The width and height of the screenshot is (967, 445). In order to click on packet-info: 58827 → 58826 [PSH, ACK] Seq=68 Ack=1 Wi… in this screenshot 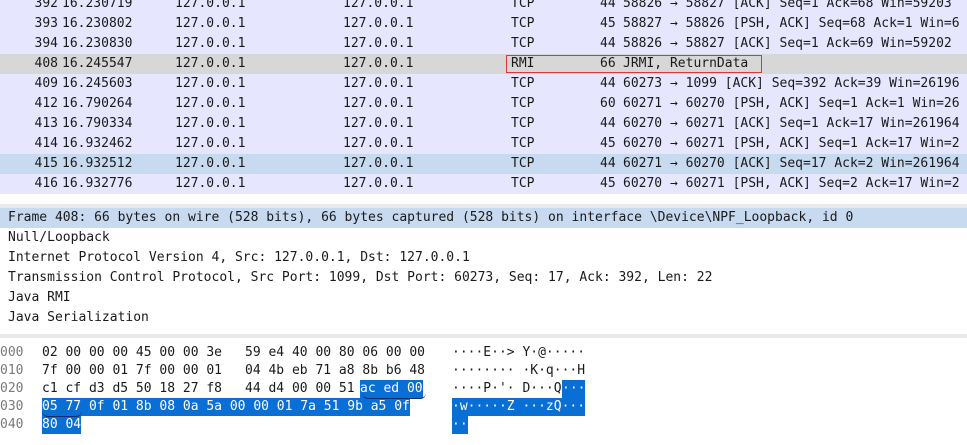, I will do `click(791, 23)`.